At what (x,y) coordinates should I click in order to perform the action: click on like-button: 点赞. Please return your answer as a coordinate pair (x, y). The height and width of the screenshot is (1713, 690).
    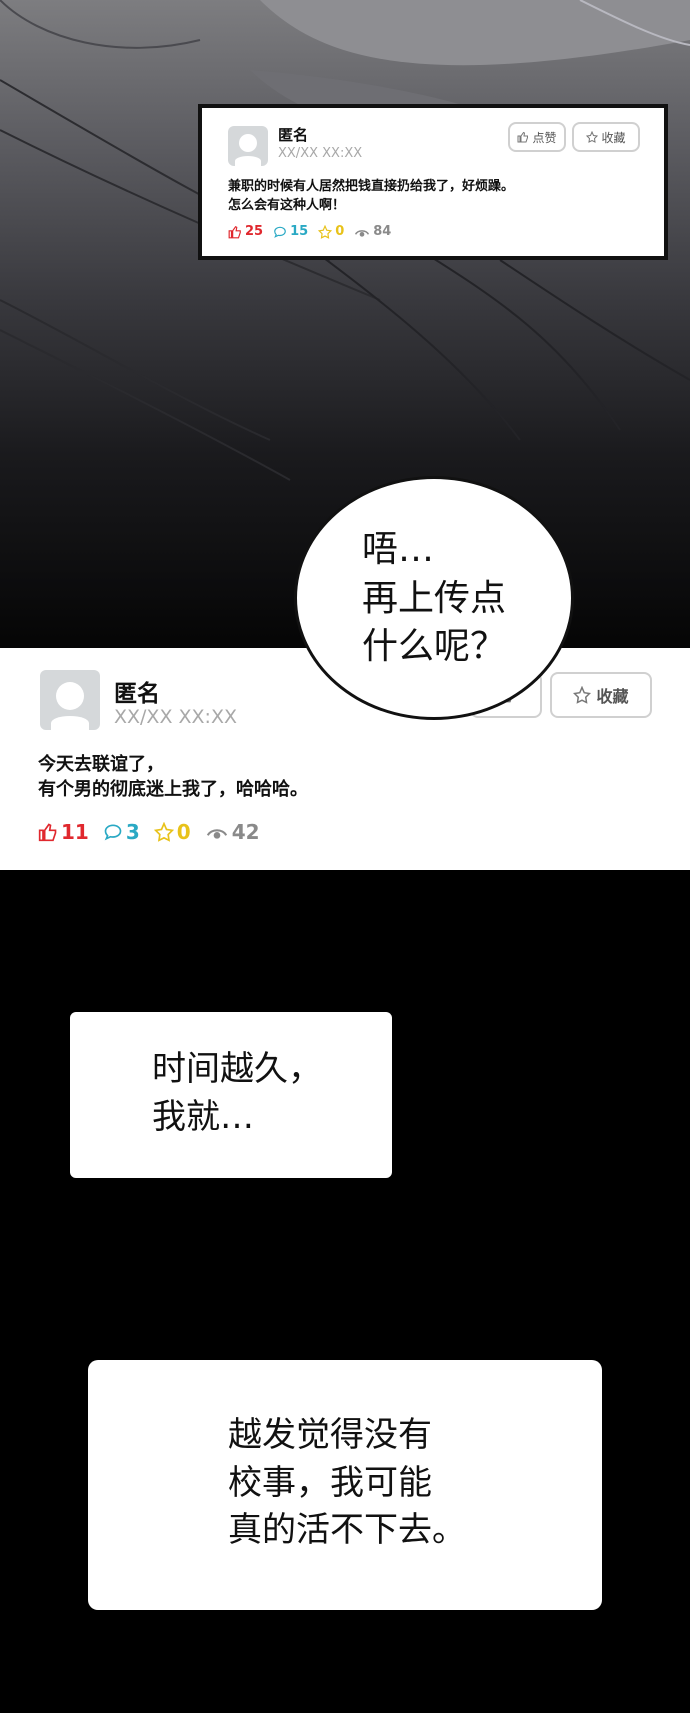
    Looking at the image, I should click on (537, 137).